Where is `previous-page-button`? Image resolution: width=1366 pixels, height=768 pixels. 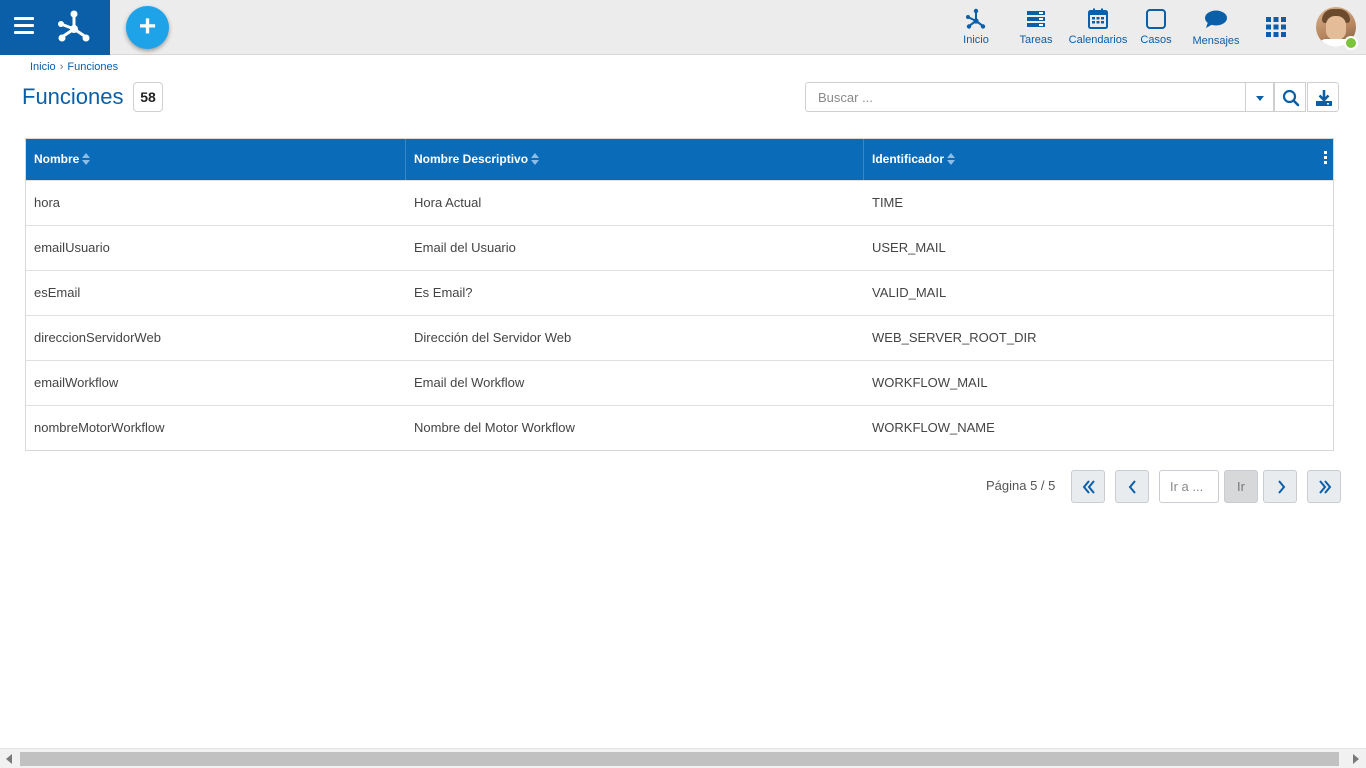 previous-page-button is located at coordinates (1132, 486).